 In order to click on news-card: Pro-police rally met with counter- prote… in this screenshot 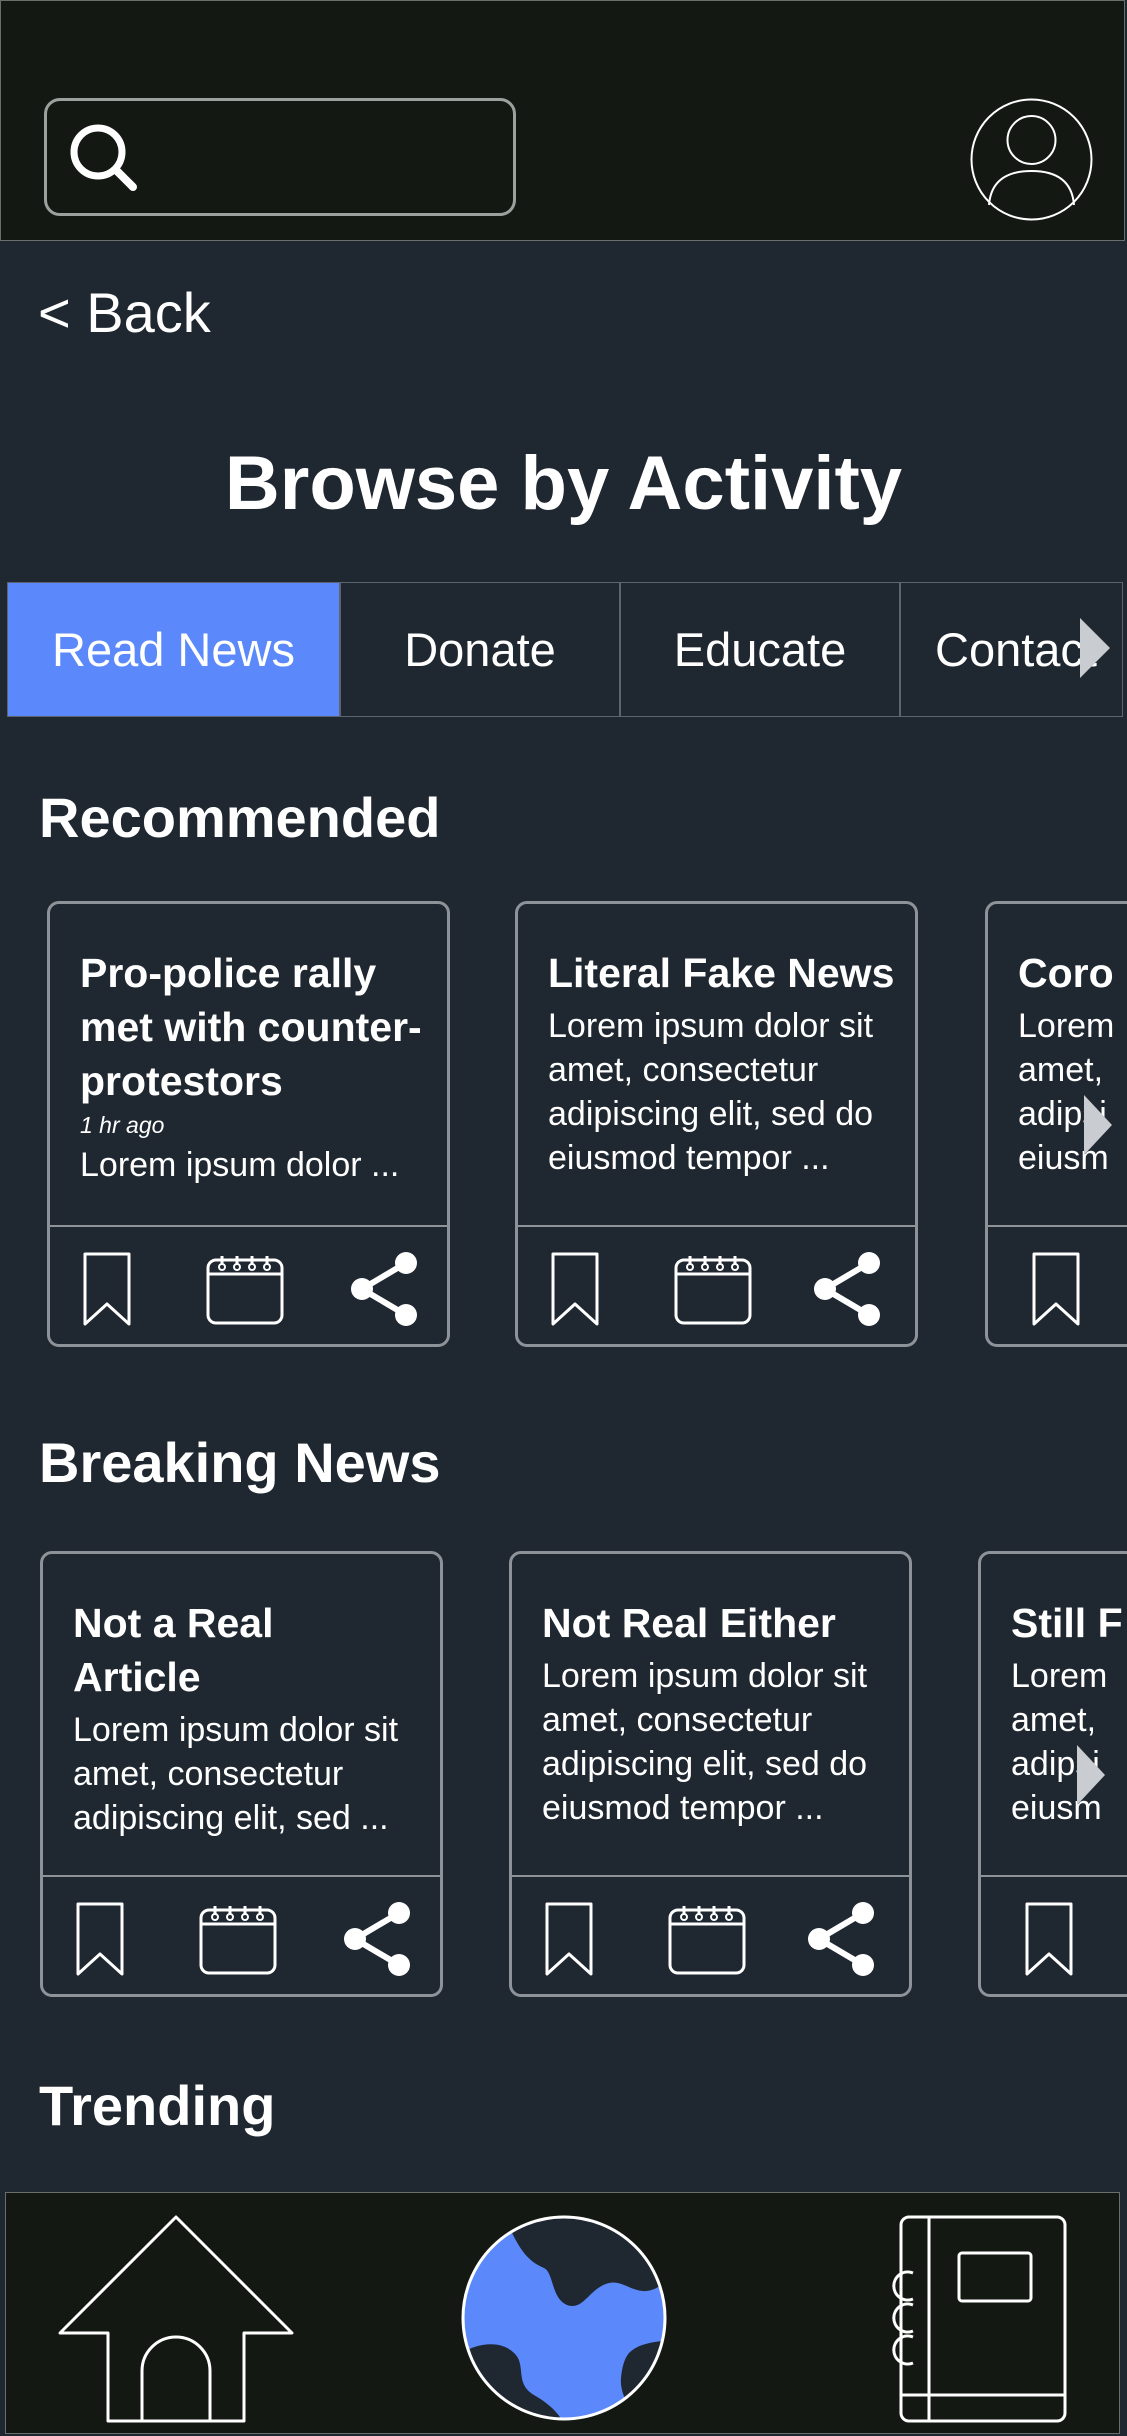, I will do `click(248, 1124)`.